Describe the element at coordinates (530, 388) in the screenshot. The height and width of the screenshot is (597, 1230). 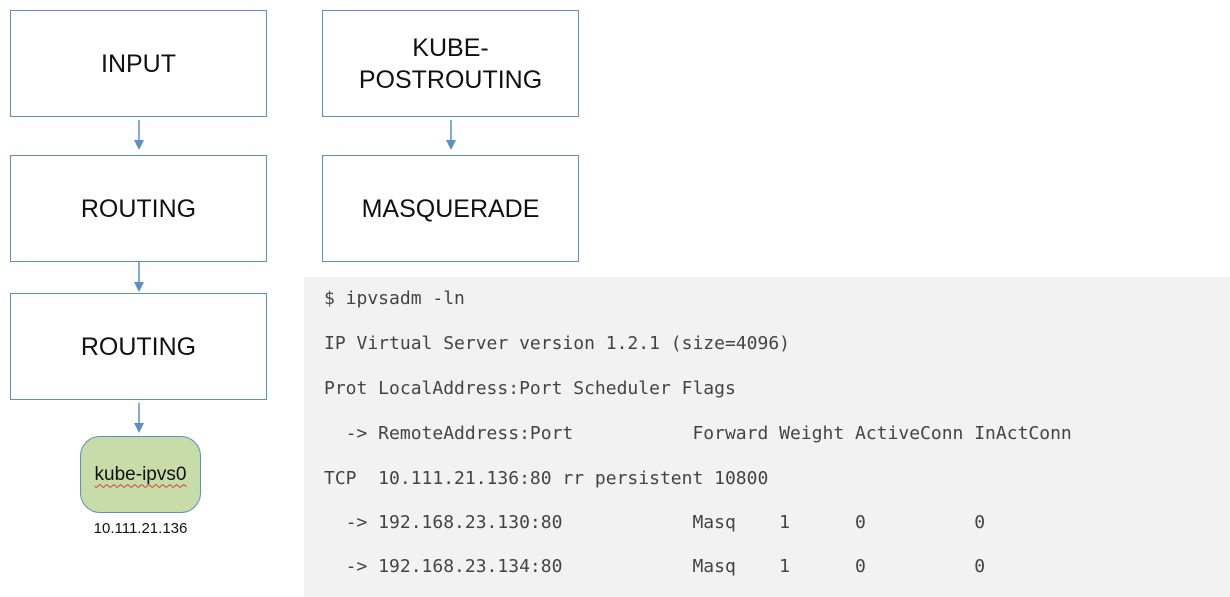
I see `terminal-line: Prot LocalAddress:Port Scheduler Flags` at that location.